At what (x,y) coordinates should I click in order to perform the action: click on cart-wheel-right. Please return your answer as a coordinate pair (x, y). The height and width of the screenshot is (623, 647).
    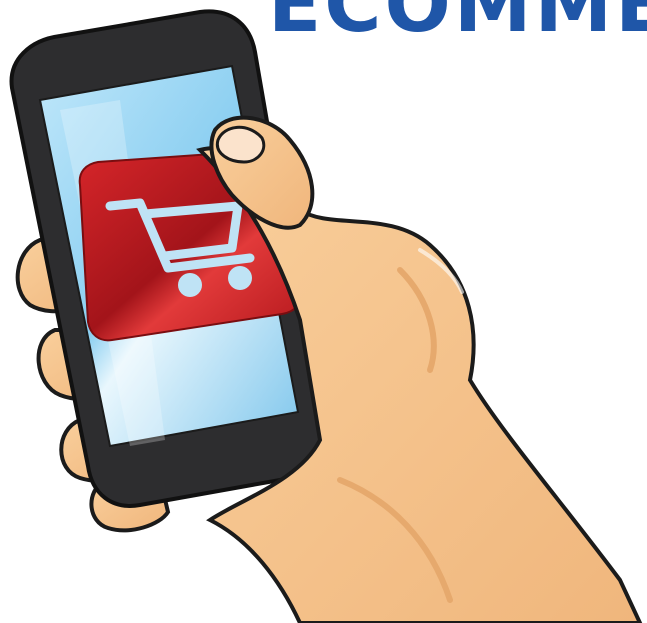
    Looking at the image, I should click on (240, 278).